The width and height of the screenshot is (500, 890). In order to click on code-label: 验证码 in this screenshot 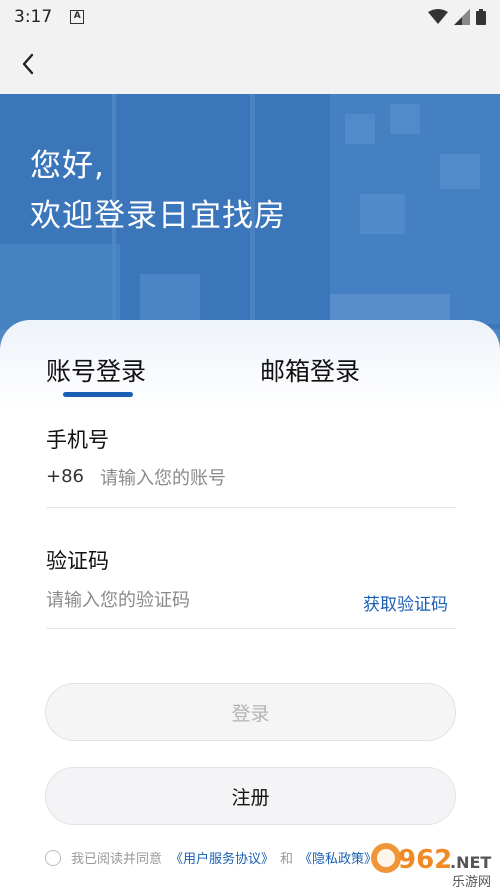, I will do `click(77, 561)`.